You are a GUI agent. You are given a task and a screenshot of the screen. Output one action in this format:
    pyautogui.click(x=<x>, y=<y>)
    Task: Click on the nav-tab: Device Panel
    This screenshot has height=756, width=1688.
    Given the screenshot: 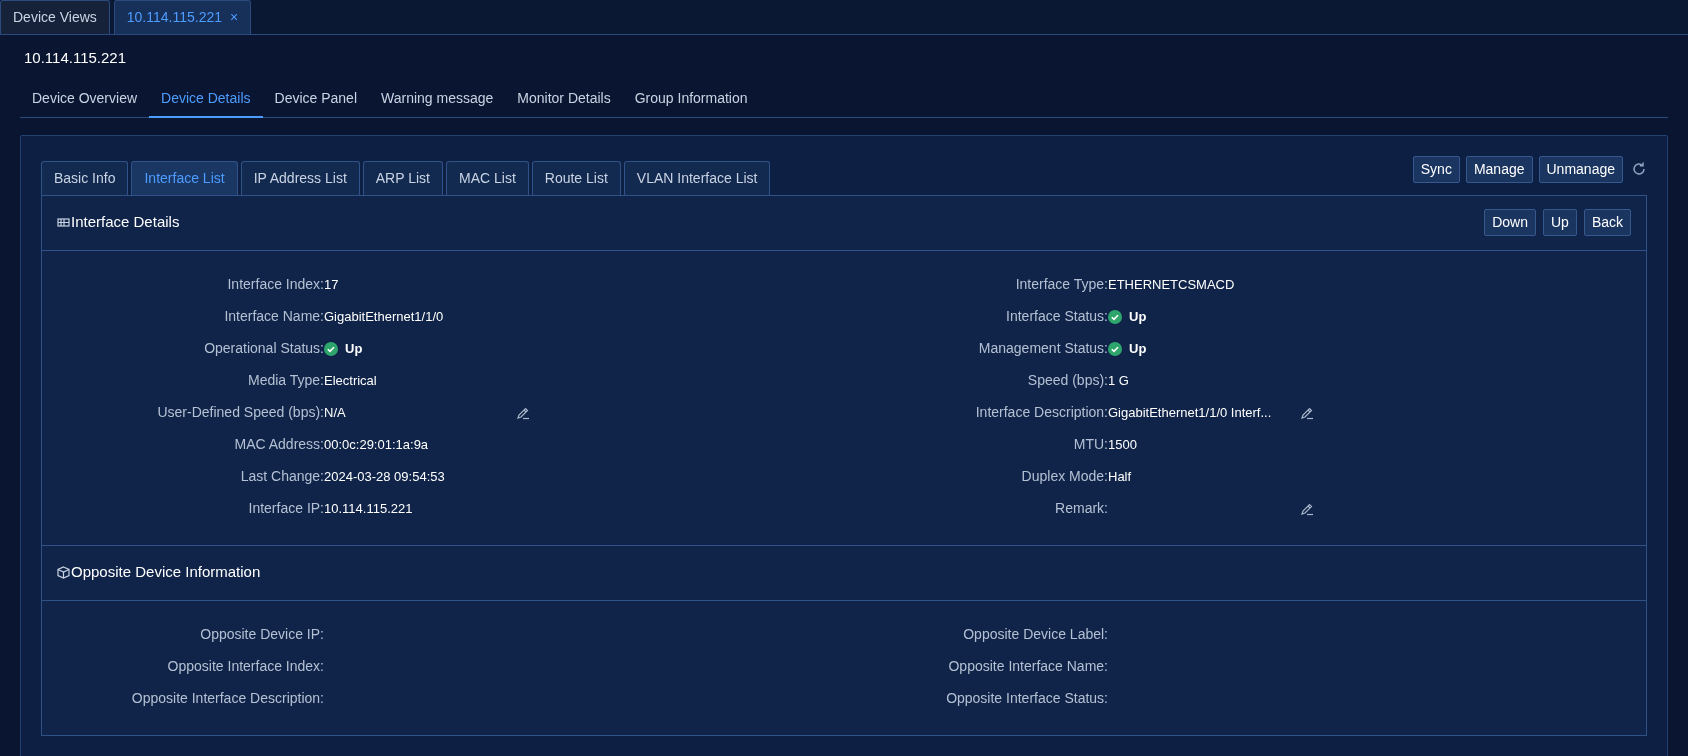 What is the action you would take?
    pyautogui.click(x=315, y=102)
    